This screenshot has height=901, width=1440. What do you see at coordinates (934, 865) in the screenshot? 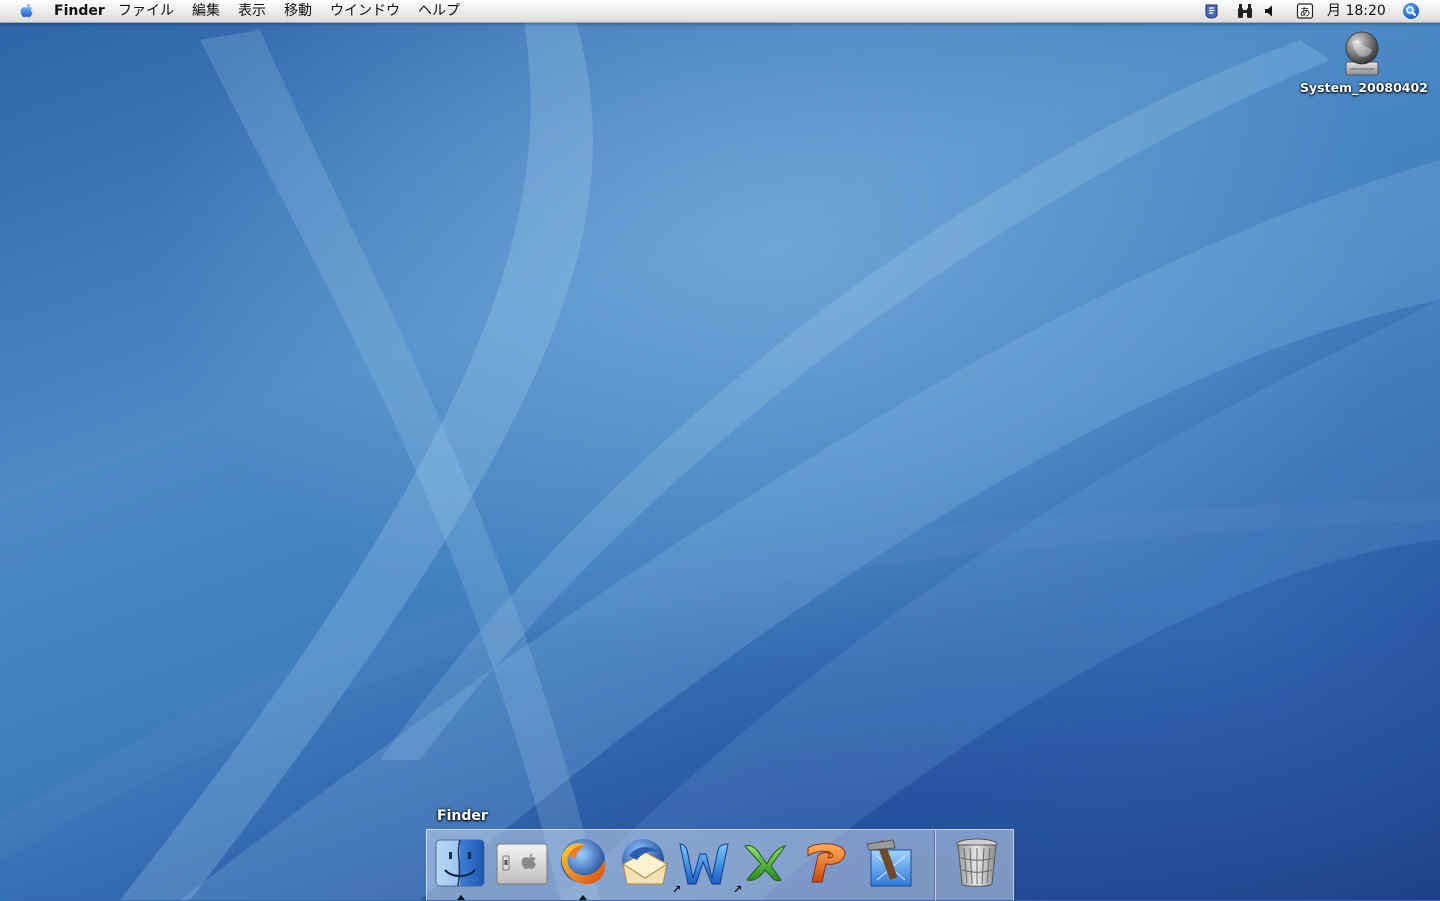
I see `dock-divider` at bounding box center [934, 865].